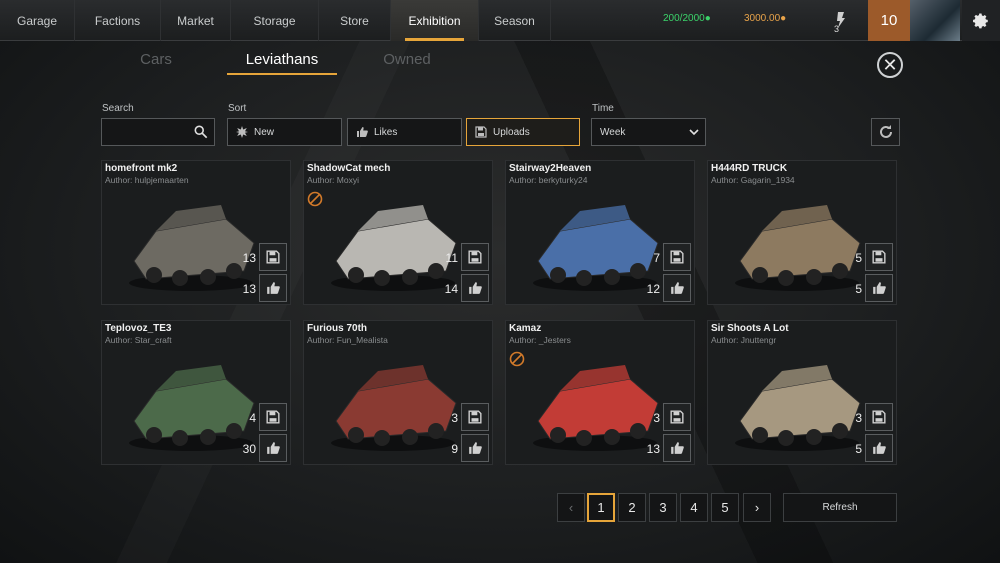  I want to click on page-4: 4, so click(694, 507).